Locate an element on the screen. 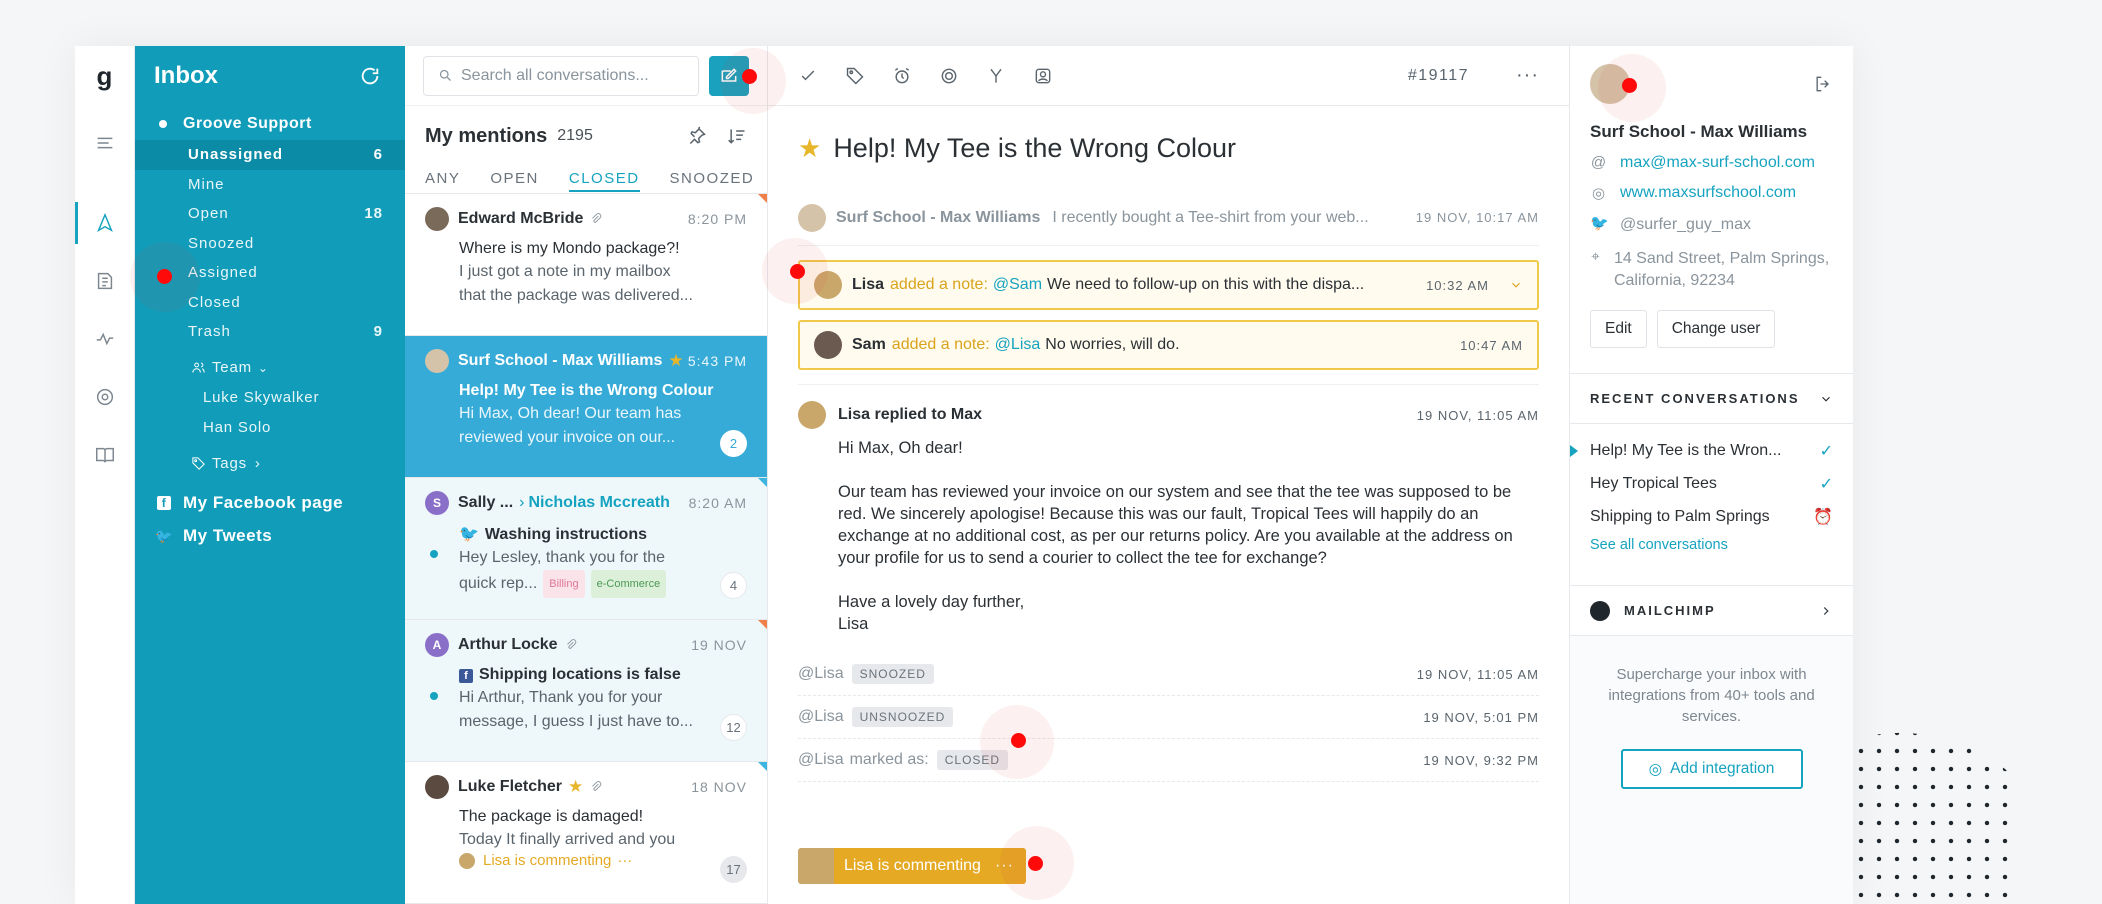 The width and height of the screenshot is (2102, 904). globe-icon: ◎ is located at coordinates (1598, 193).